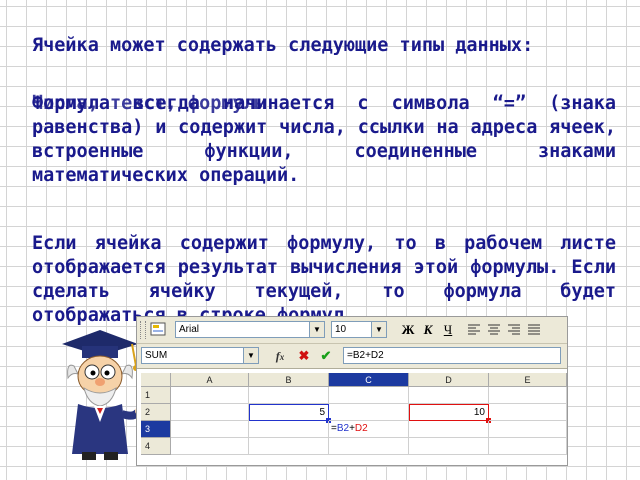 The height and width of the screenshot is (480, 640). Describe the element at coordinates (514, 329) in the screenshot. I see `align-right-icon` at that location.